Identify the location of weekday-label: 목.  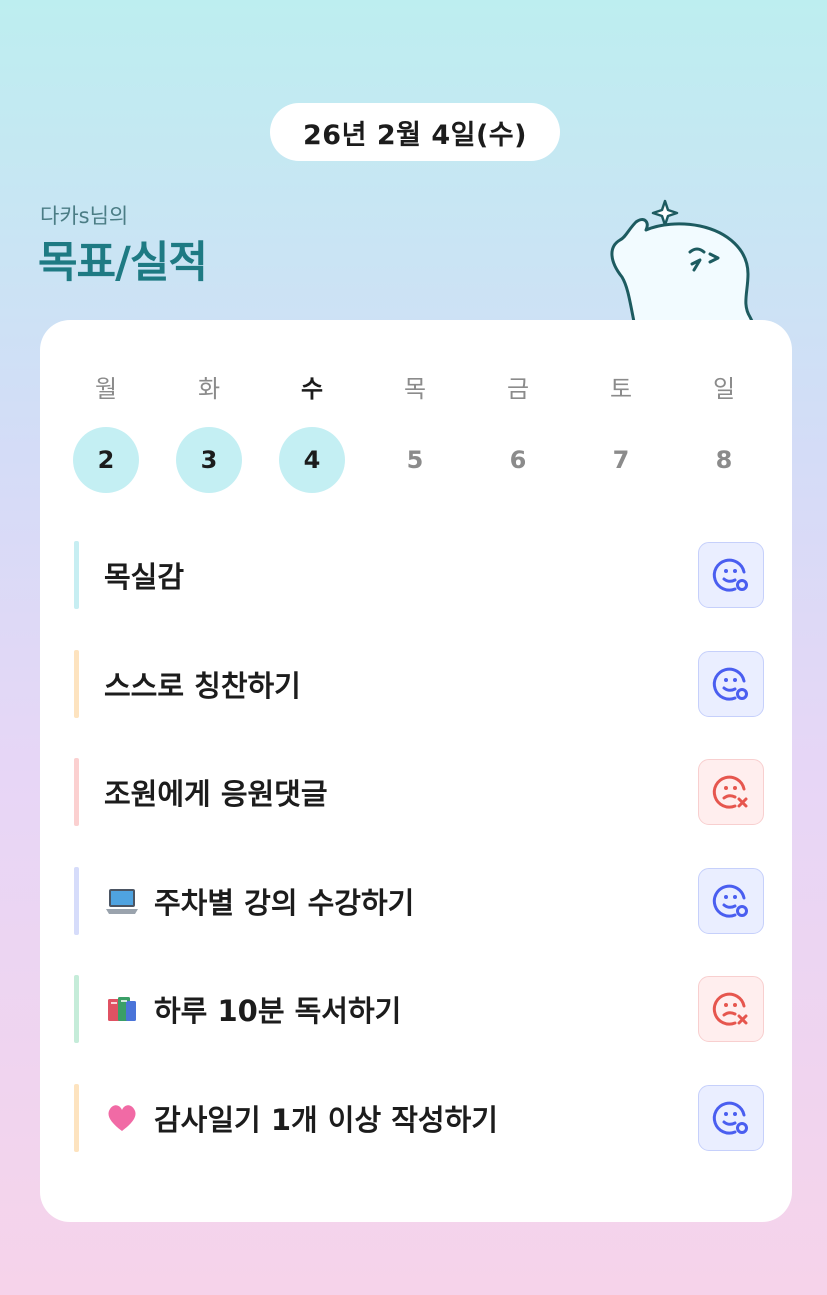
(415, 388).